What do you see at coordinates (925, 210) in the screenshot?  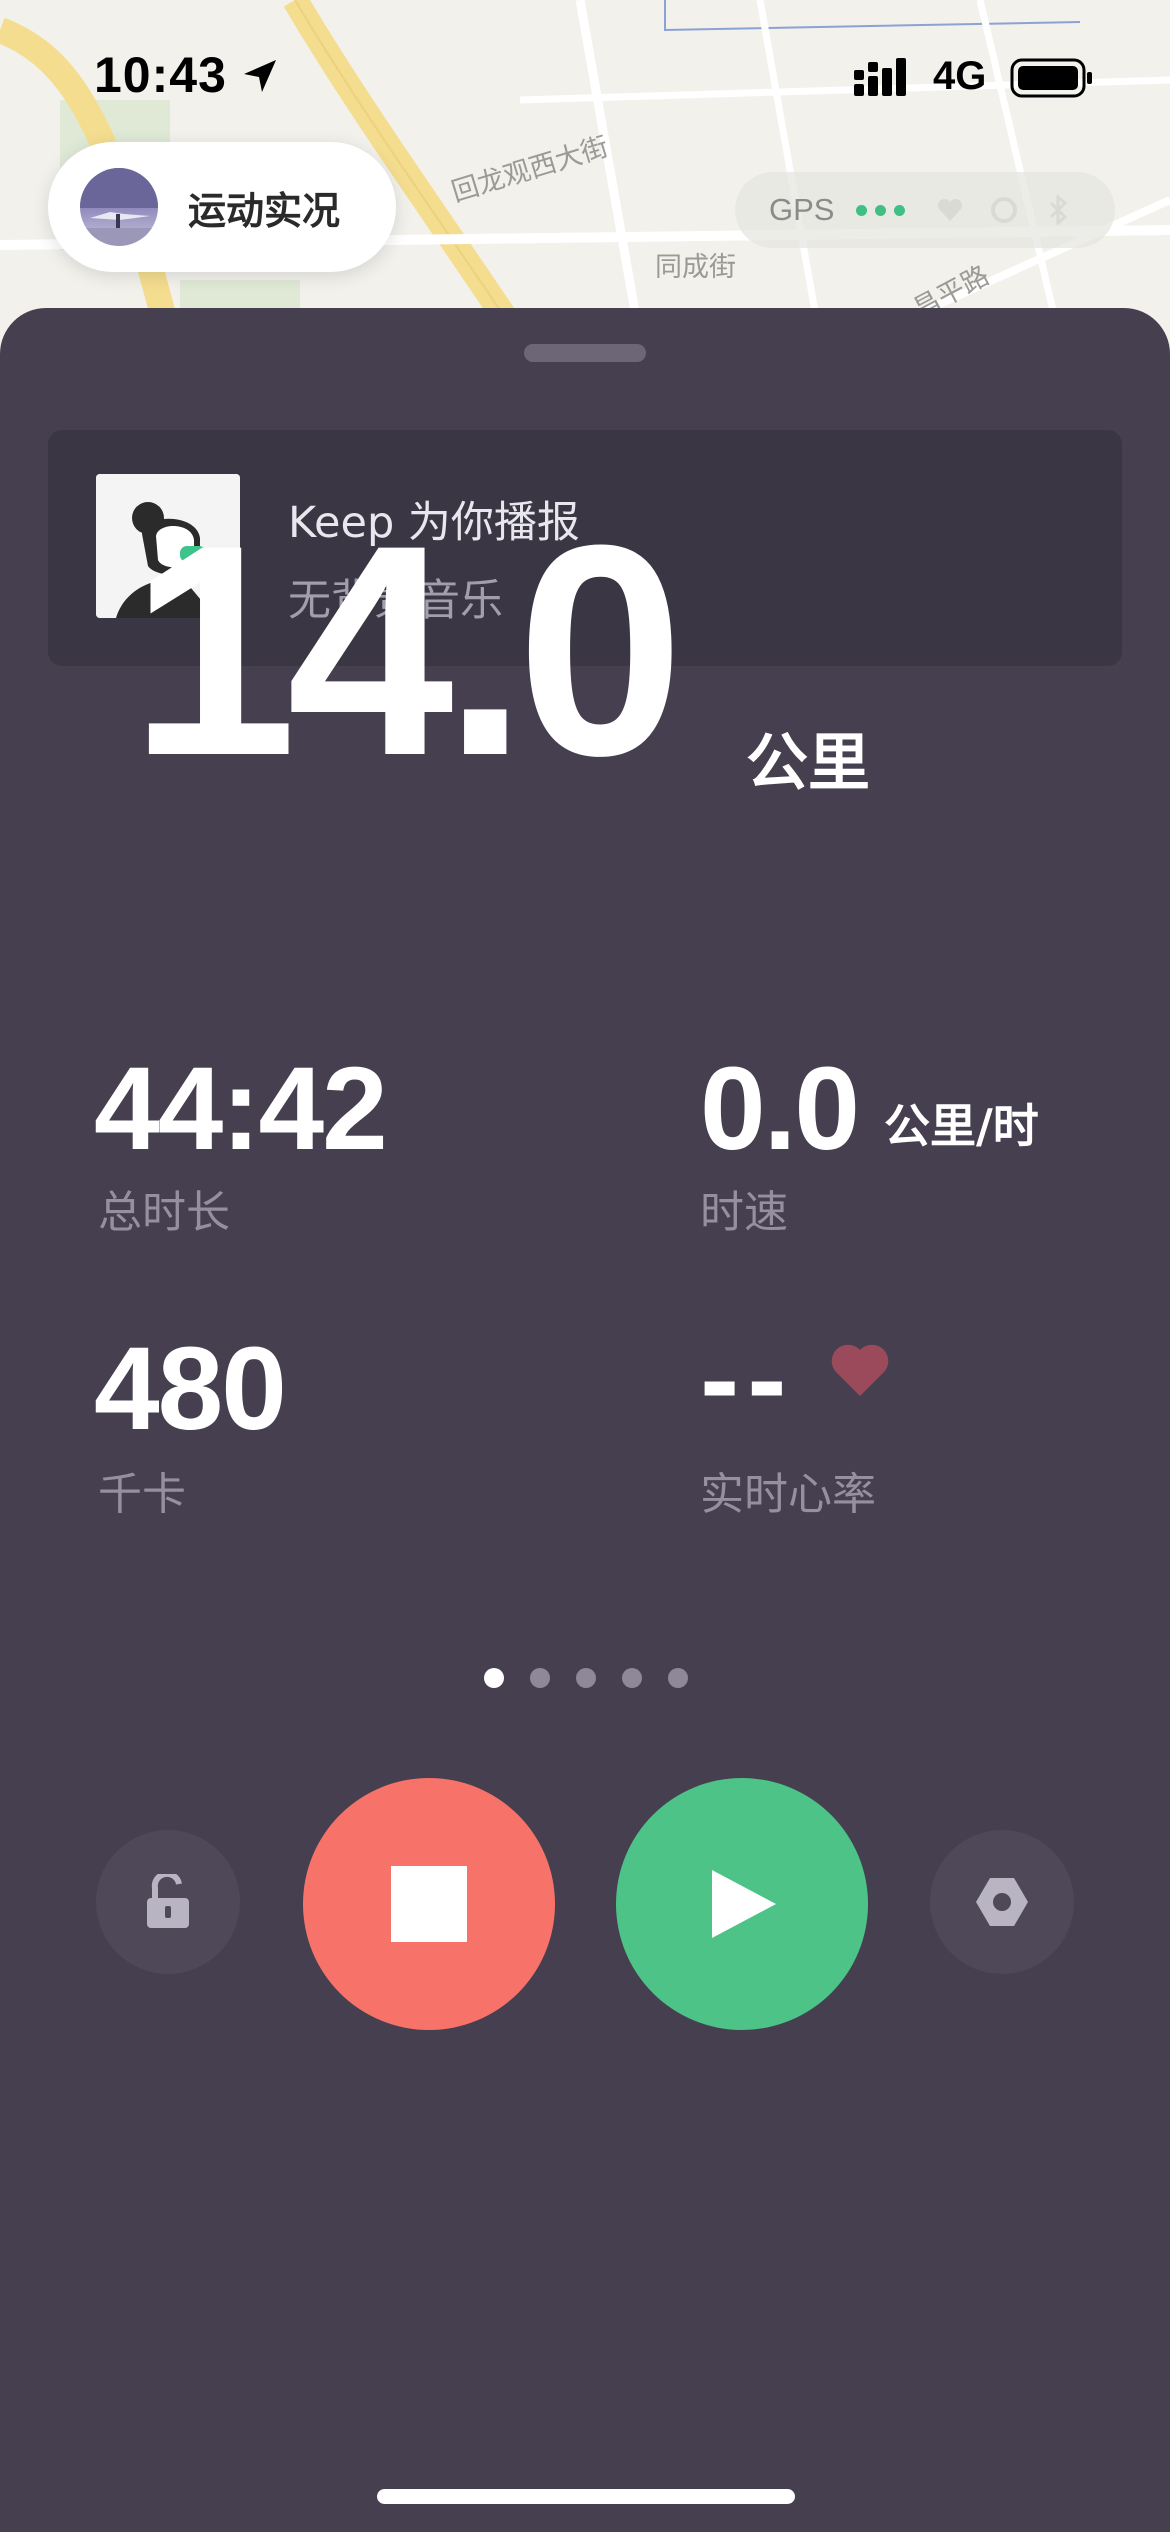 I see `gps-status: GPS` at bounding box center [925, 210].